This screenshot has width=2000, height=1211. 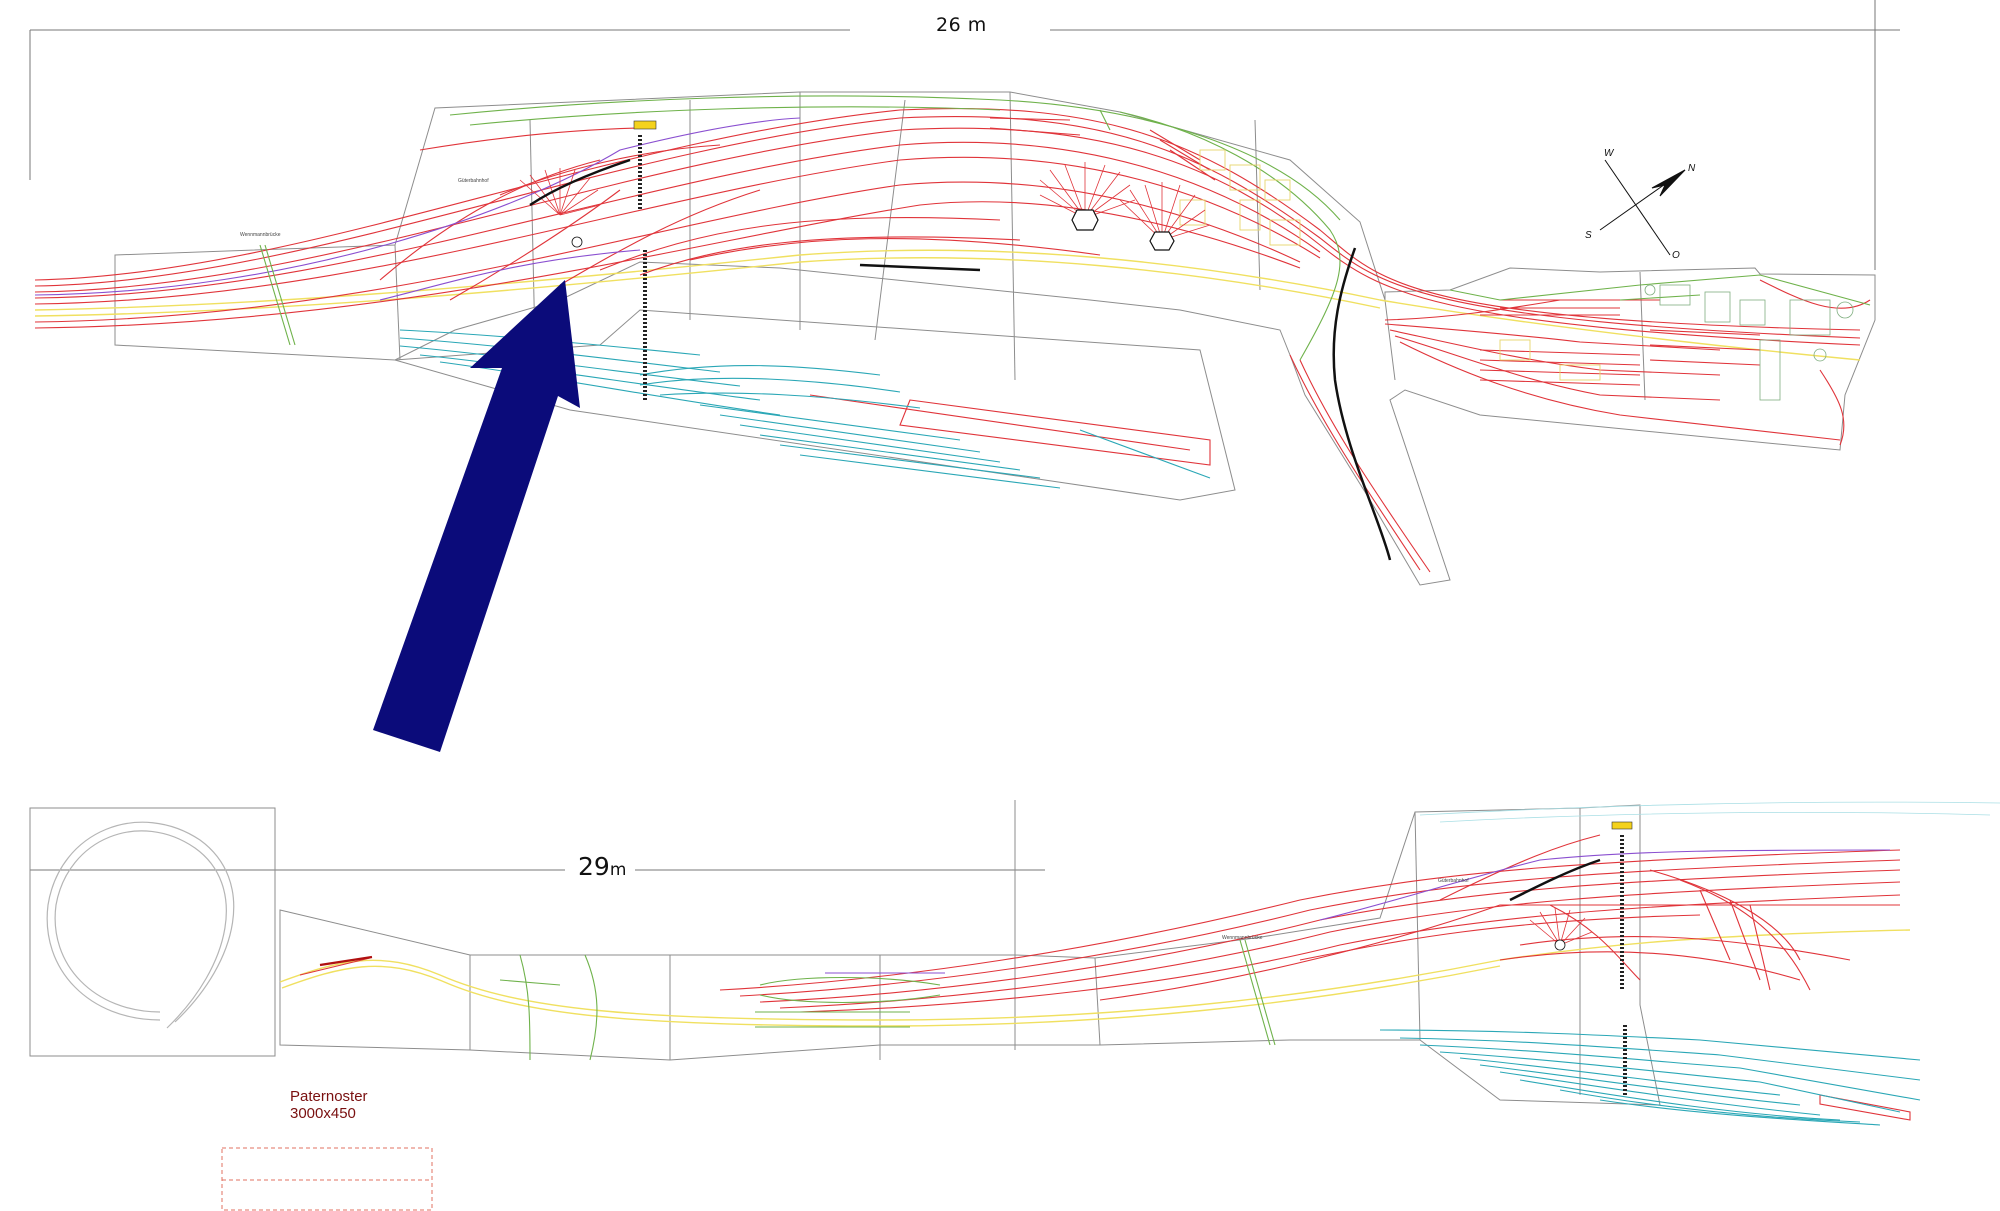 I want to click on bottom-length-value: 29, so click(x=594, y=866).